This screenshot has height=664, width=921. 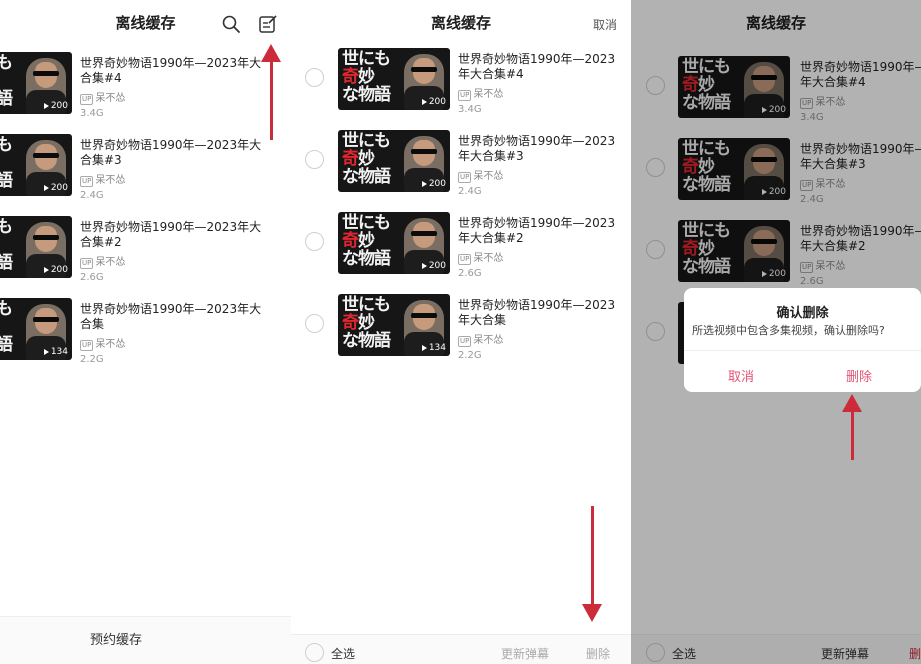 I want to click on select-all-label: 全选, so click(x=343, y=653).